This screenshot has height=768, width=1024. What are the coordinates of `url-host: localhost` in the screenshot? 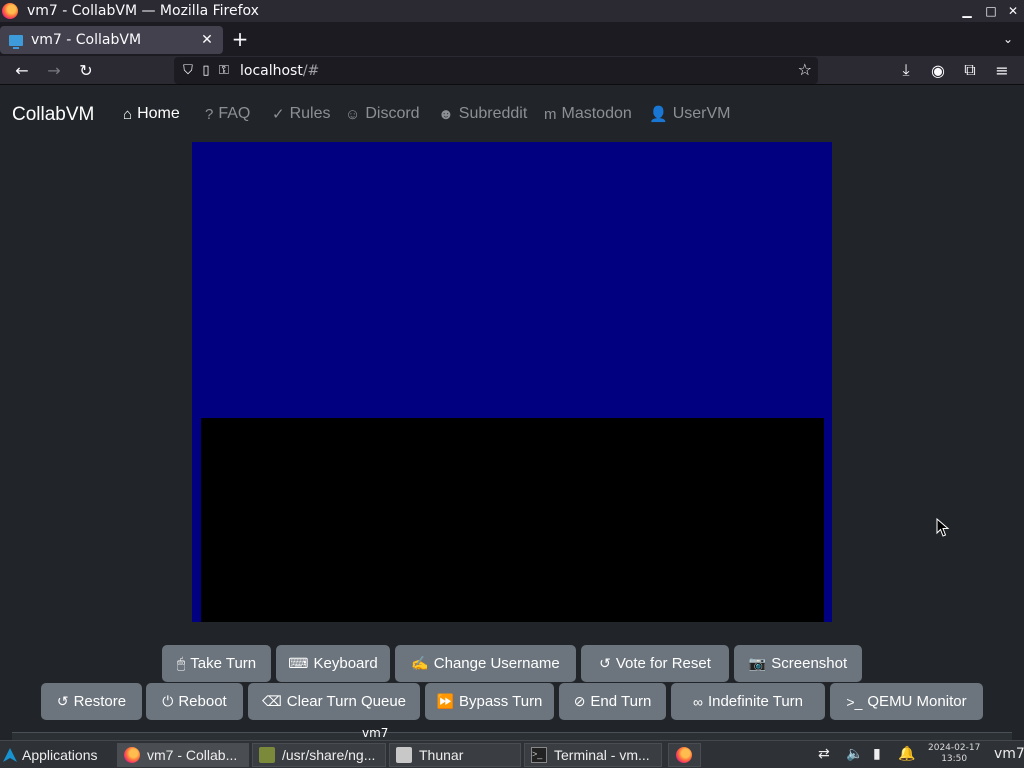 It's located at (271, 70).